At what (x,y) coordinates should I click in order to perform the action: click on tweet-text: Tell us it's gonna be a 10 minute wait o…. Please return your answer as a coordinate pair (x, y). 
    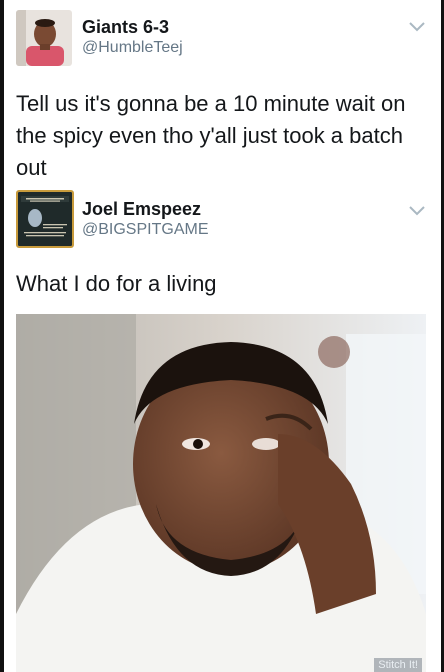
    Looking at the image, I should click on (211, 135).